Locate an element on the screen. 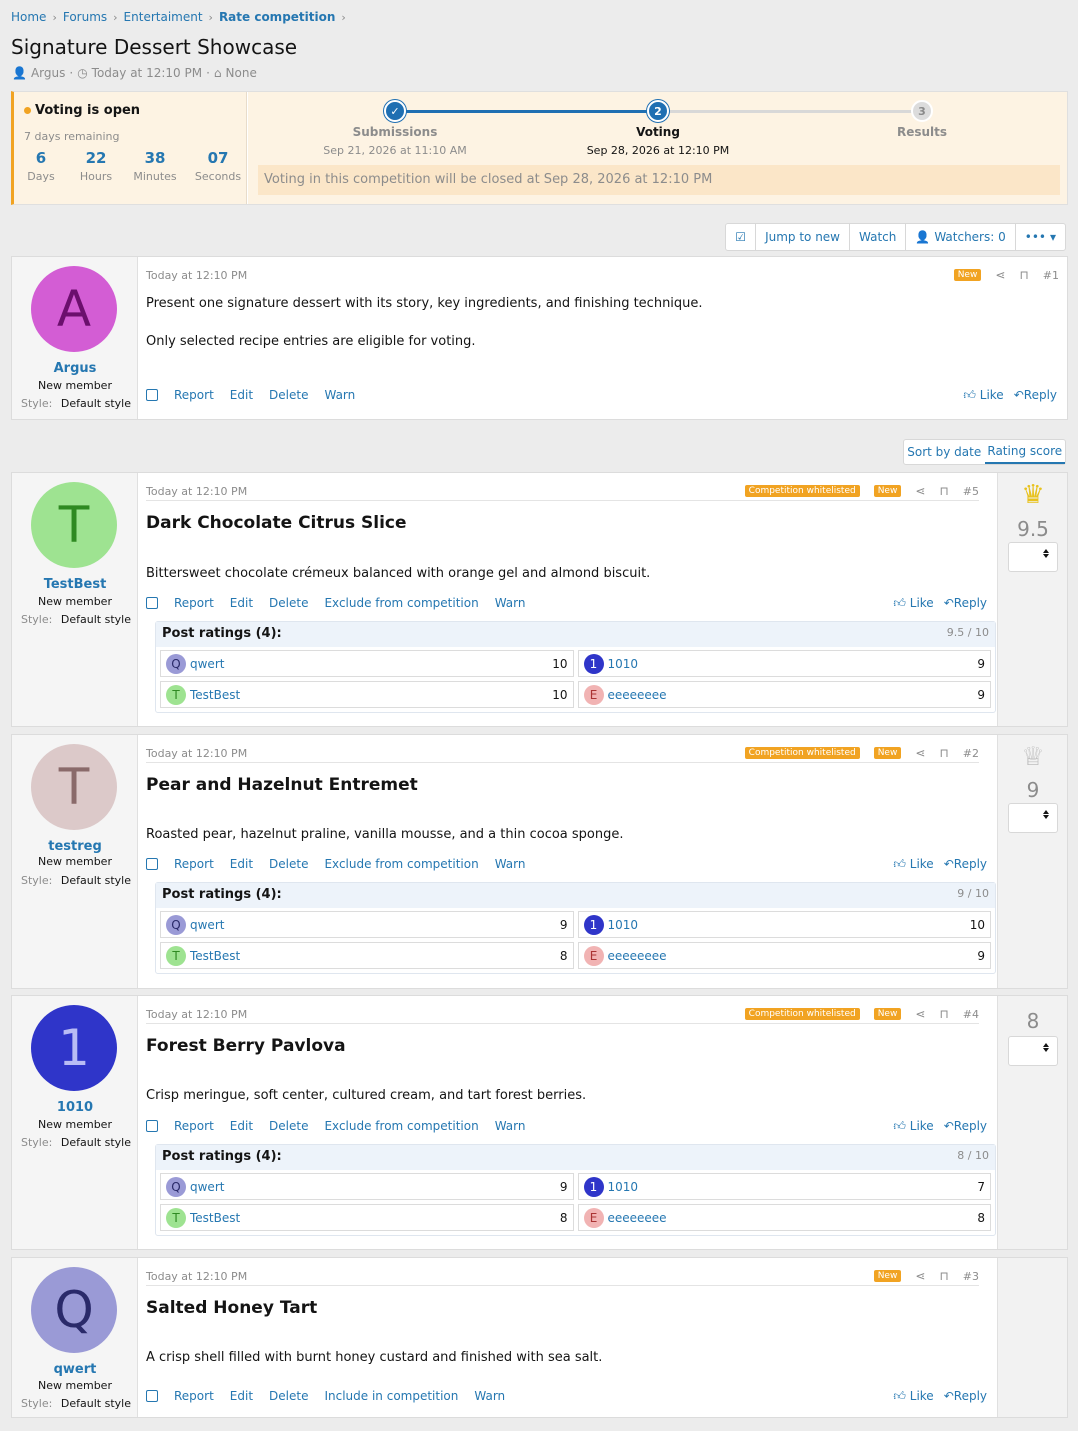 This screenshot has height=1431, width=1078. post-number: #2 is located at coordinates (971, 753).